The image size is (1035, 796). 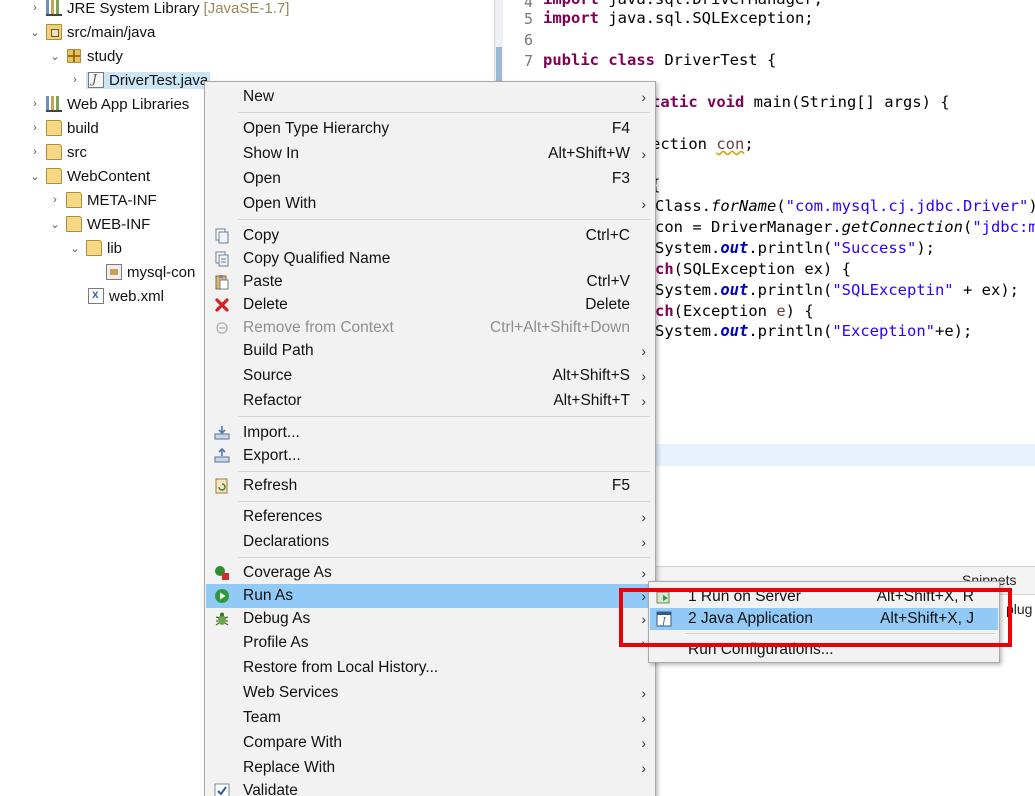 I want to click on import-icon, so click(x=222, y=433).